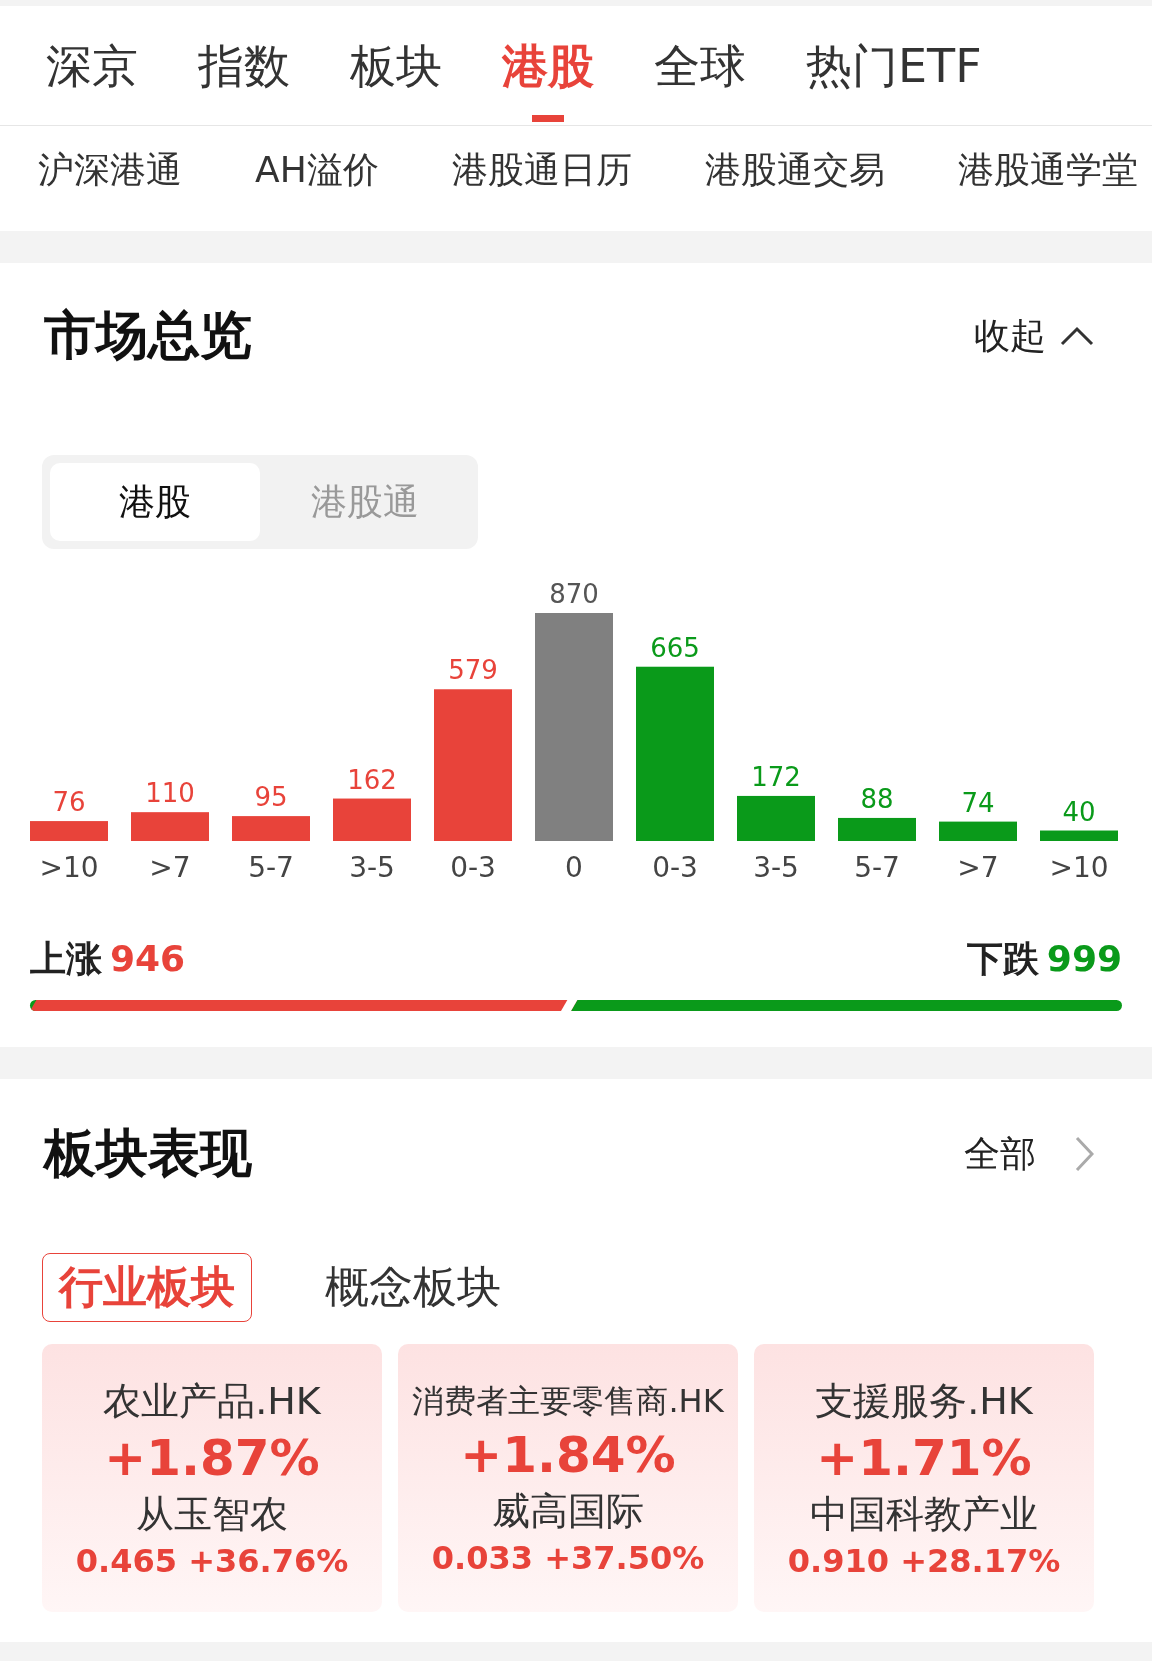 The image size is (1152, 1661). What do you see at coordinates (1077, 336) in the screenshot?
I see `chevron-up-icon` at bounding box center [1077, 336].